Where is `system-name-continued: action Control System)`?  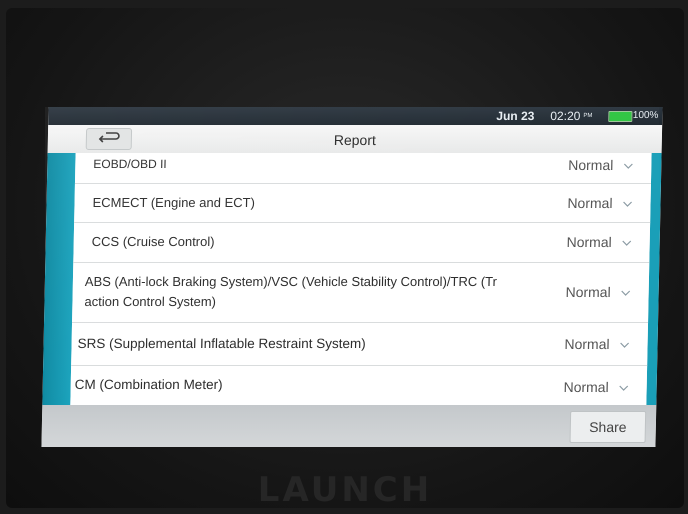
system-name-continued: action Control System) is located at coordinates (150, 301).